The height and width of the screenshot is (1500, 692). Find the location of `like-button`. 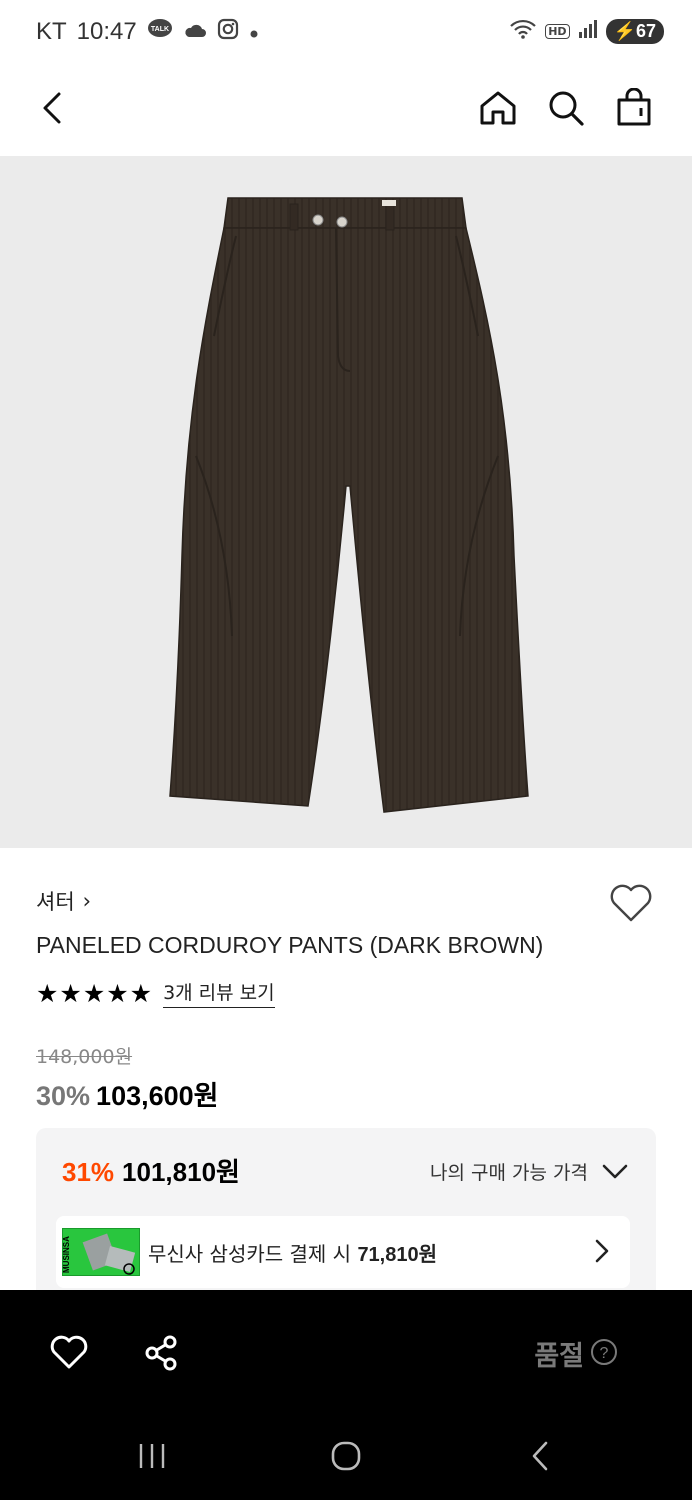

like-button is located at coordinates (69, 1353).